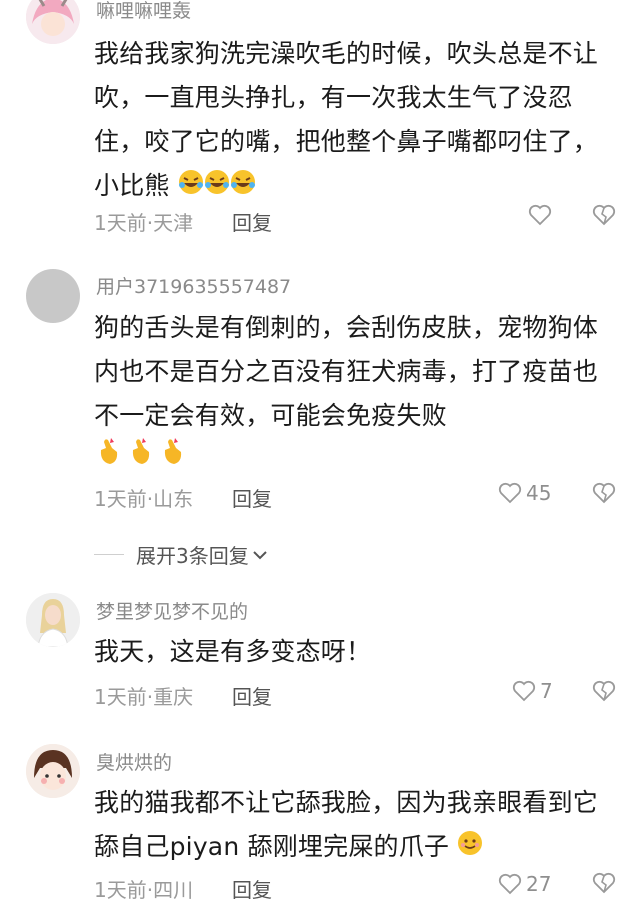  Describe the element at coordinates (144, 890) in the screenshot. I see `time-location: 1天前·四川` at that location.